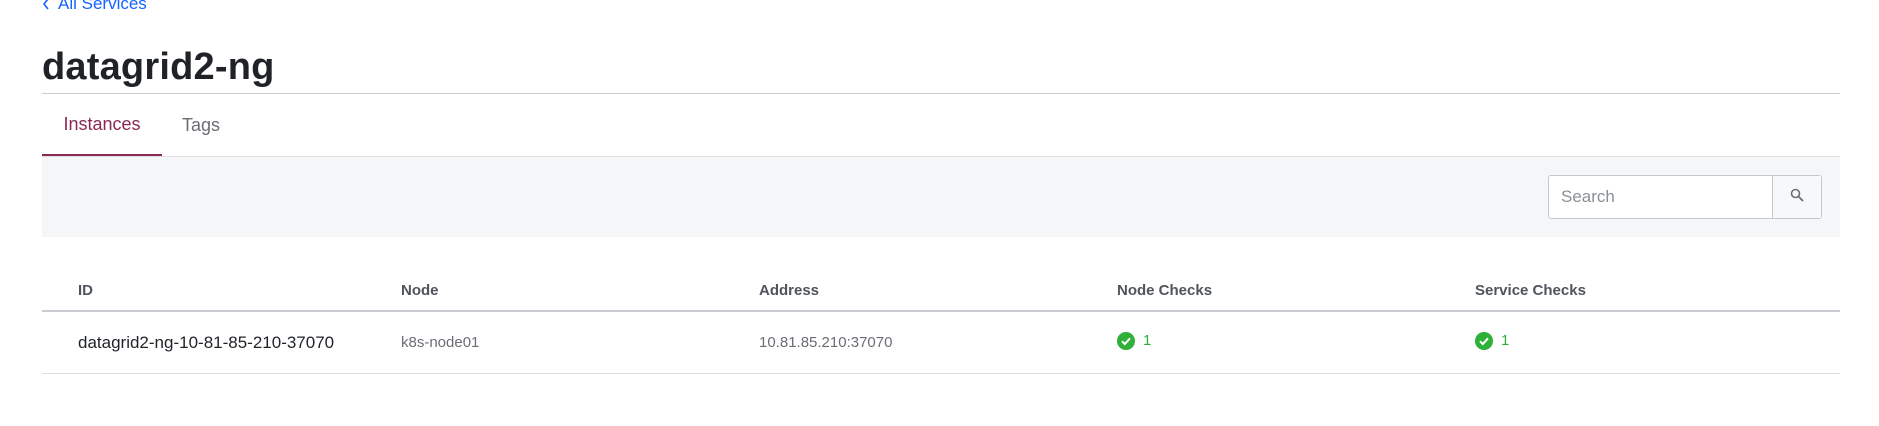  Describe the element at coordinates (102, 125) in the screenshot. I see `tab-instances: Instances` at that location.